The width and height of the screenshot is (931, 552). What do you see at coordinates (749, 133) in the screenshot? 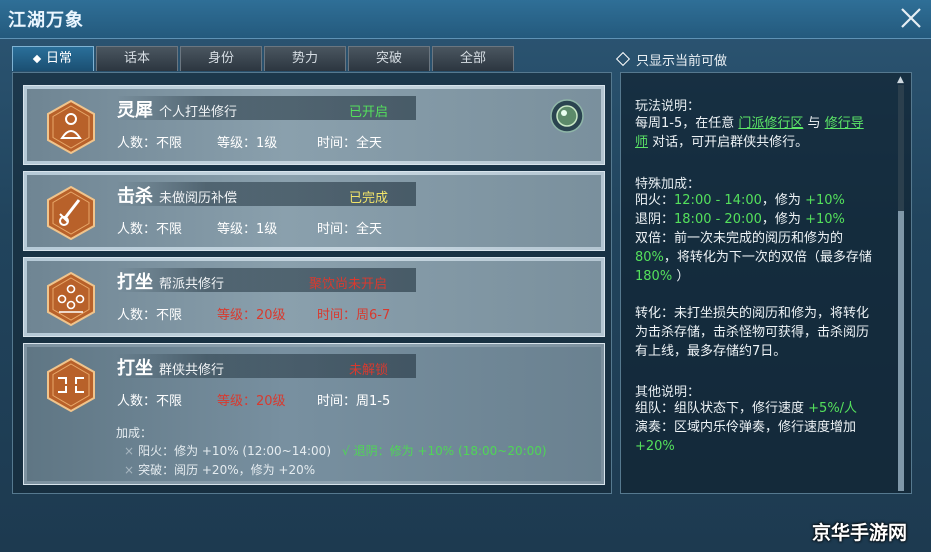
I see `rules-text: 每周1-5，在任意 门派修行区 与 修行导师 对话，可开启群侠共修行。` at bounding box center [749, 133].